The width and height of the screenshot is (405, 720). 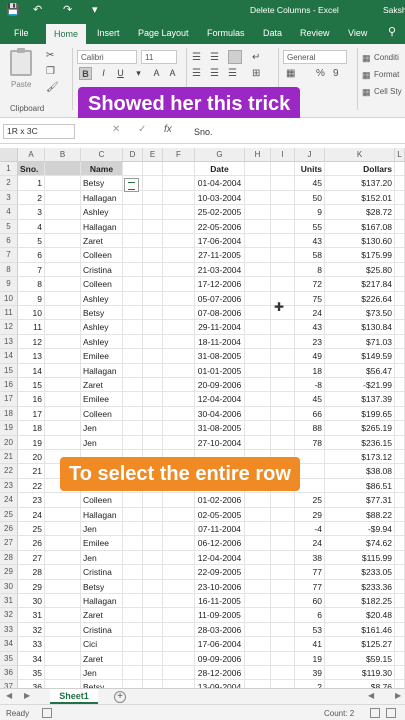 What do you see at coordinates (9, 673) in the screenshot?
I see `row-number: 36` at bounding box center [9, 673].